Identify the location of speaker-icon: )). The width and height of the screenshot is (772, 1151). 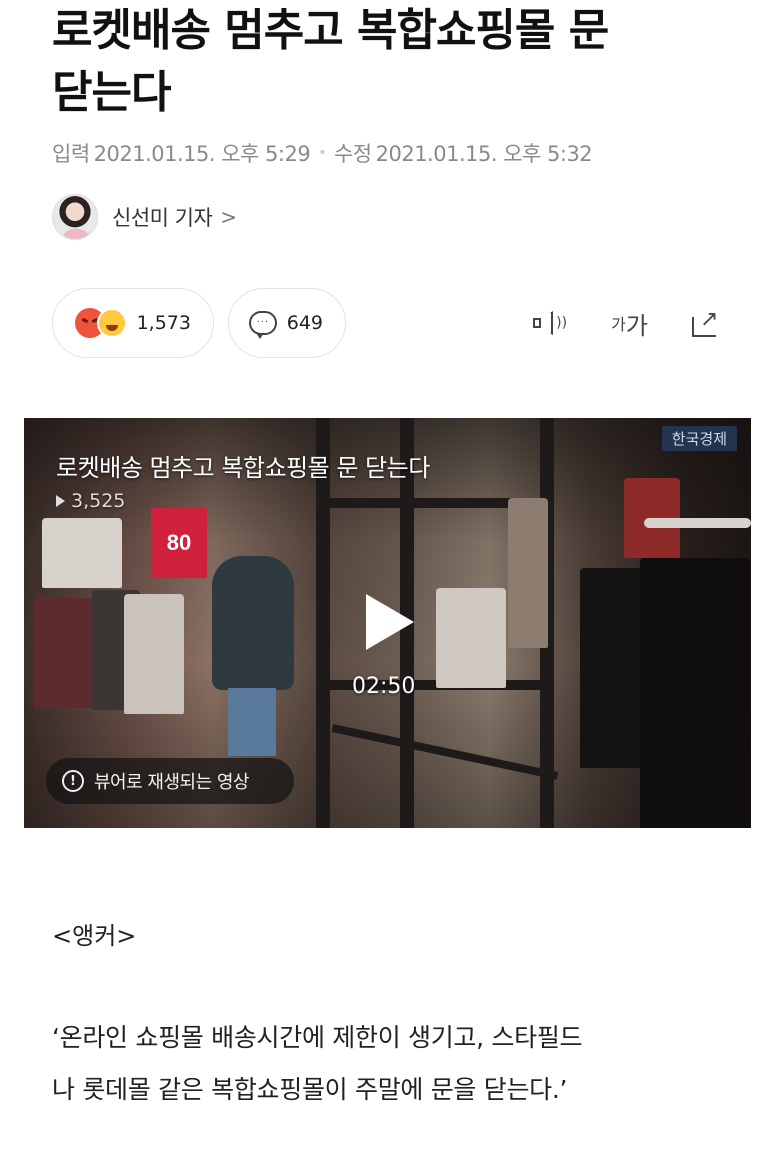
(550, 323).